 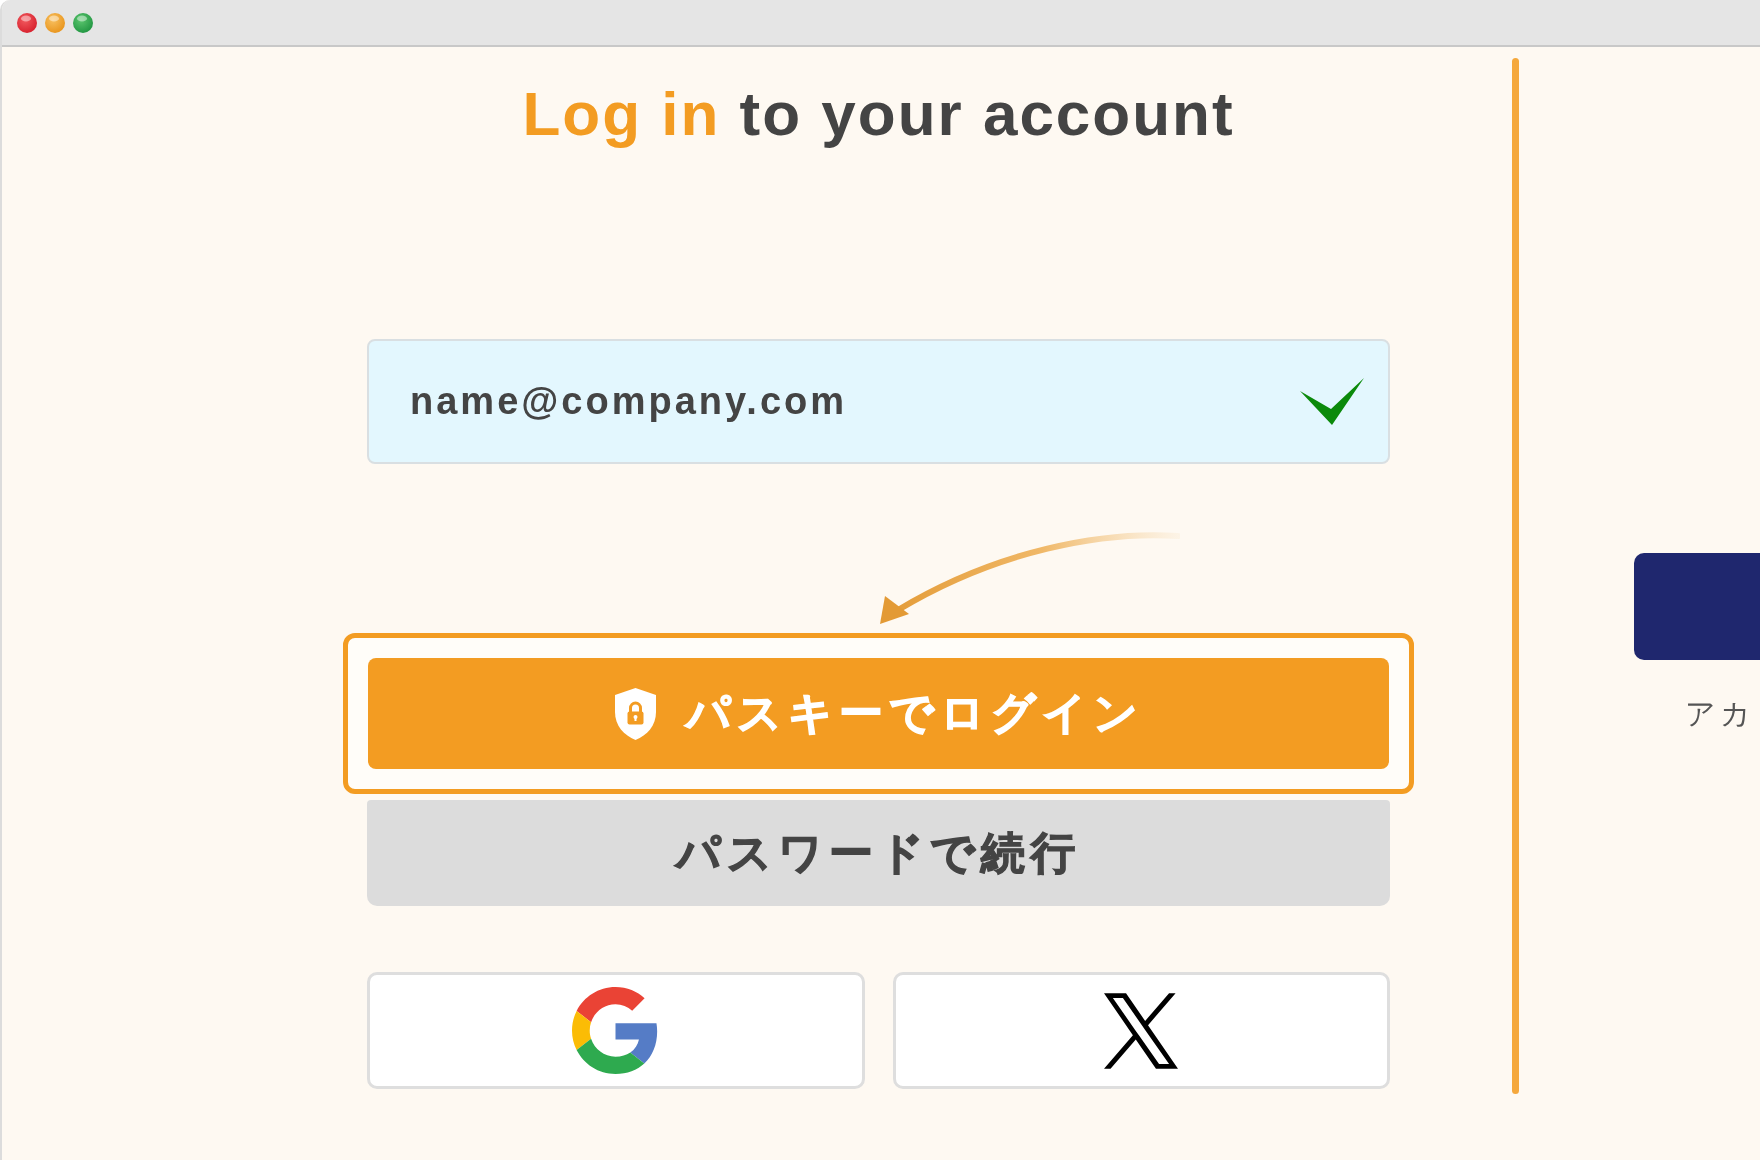 I want to click on google-sign-in-button, so click(x=616, y=1031).